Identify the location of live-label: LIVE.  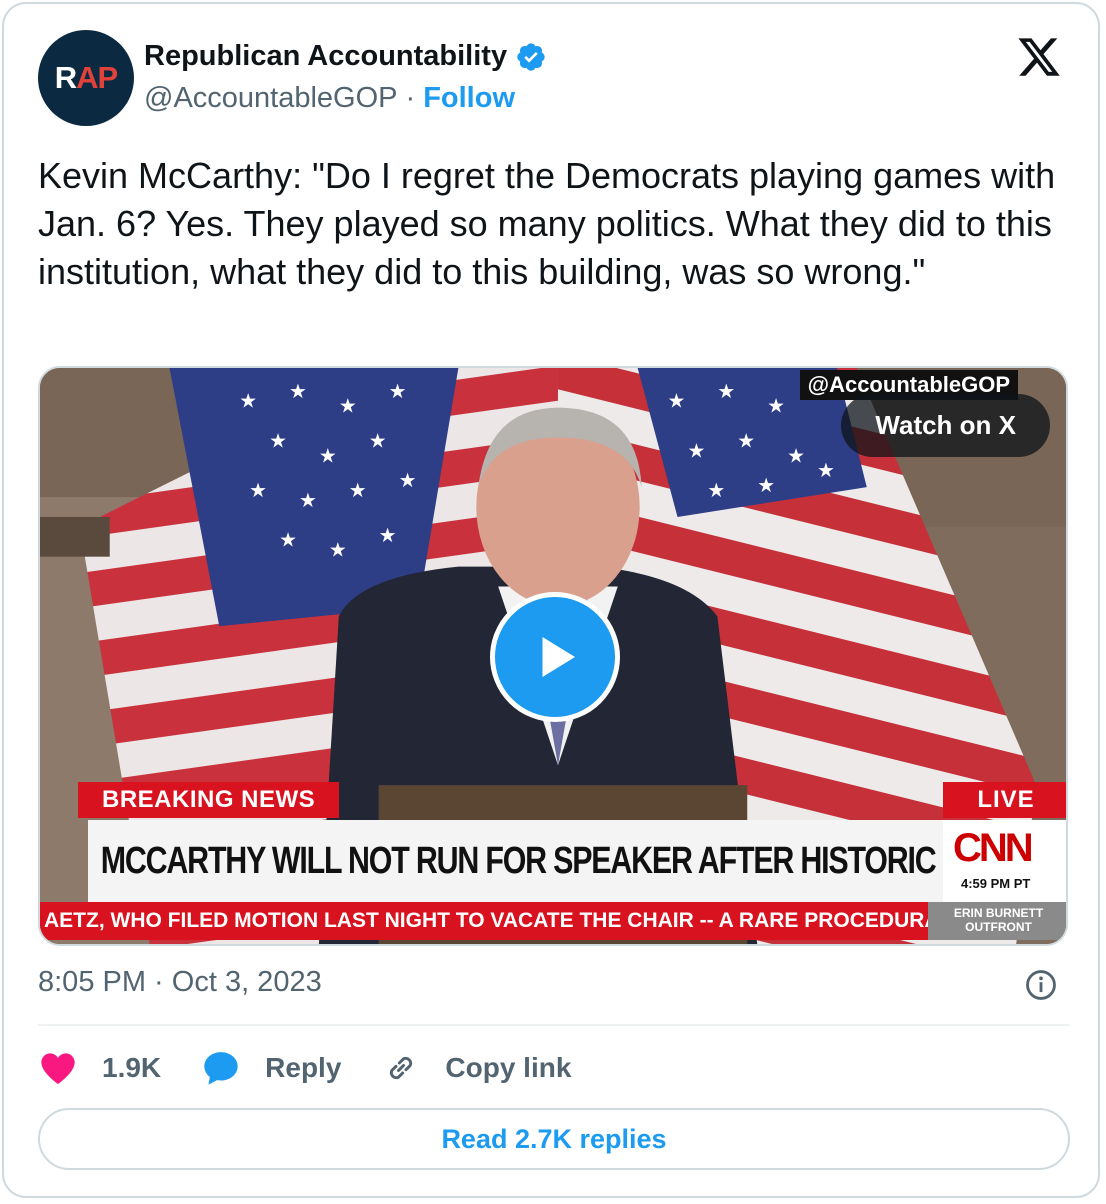
(1004, 800).